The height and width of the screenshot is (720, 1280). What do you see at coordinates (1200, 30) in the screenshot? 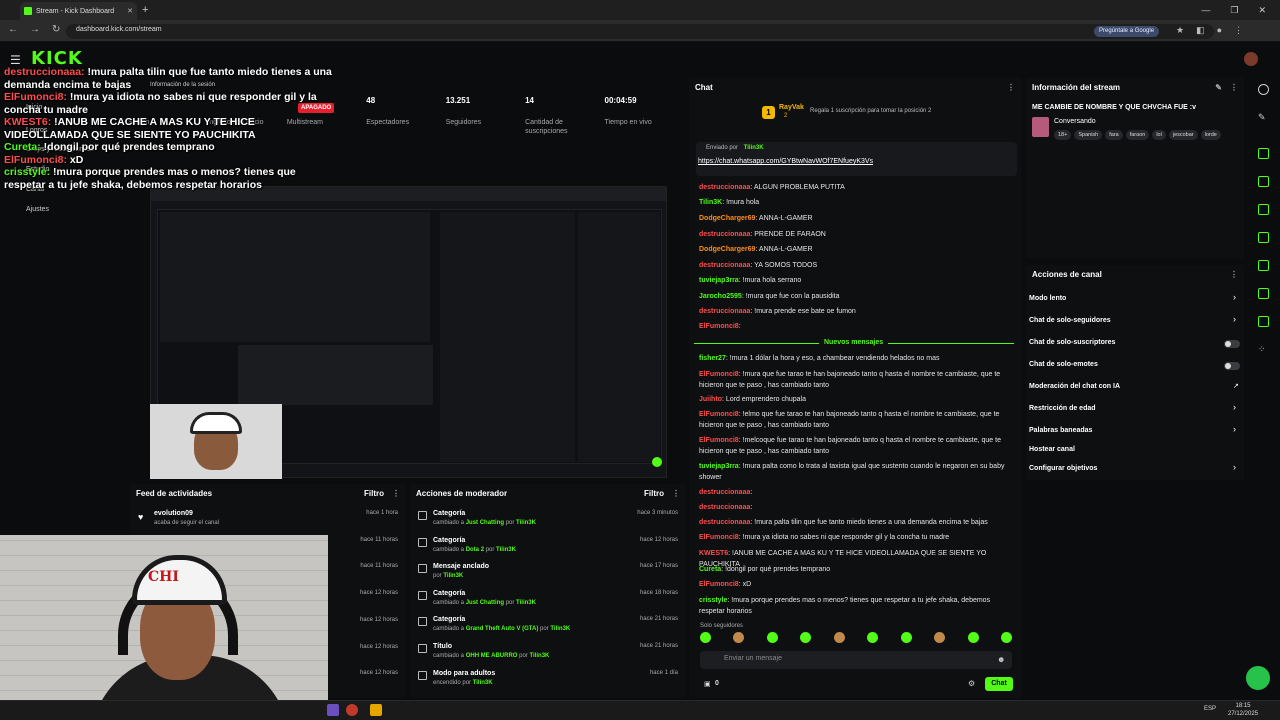
I see `extensions-icon: ◧` at bounding box center [1200, 30].